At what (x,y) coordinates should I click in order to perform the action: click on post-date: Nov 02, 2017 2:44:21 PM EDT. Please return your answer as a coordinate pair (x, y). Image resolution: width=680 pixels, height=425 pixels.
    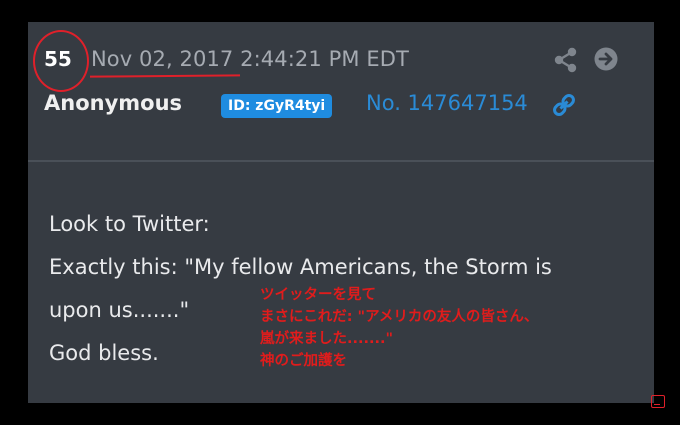
    Looking at the image, I should click on (250, 59).